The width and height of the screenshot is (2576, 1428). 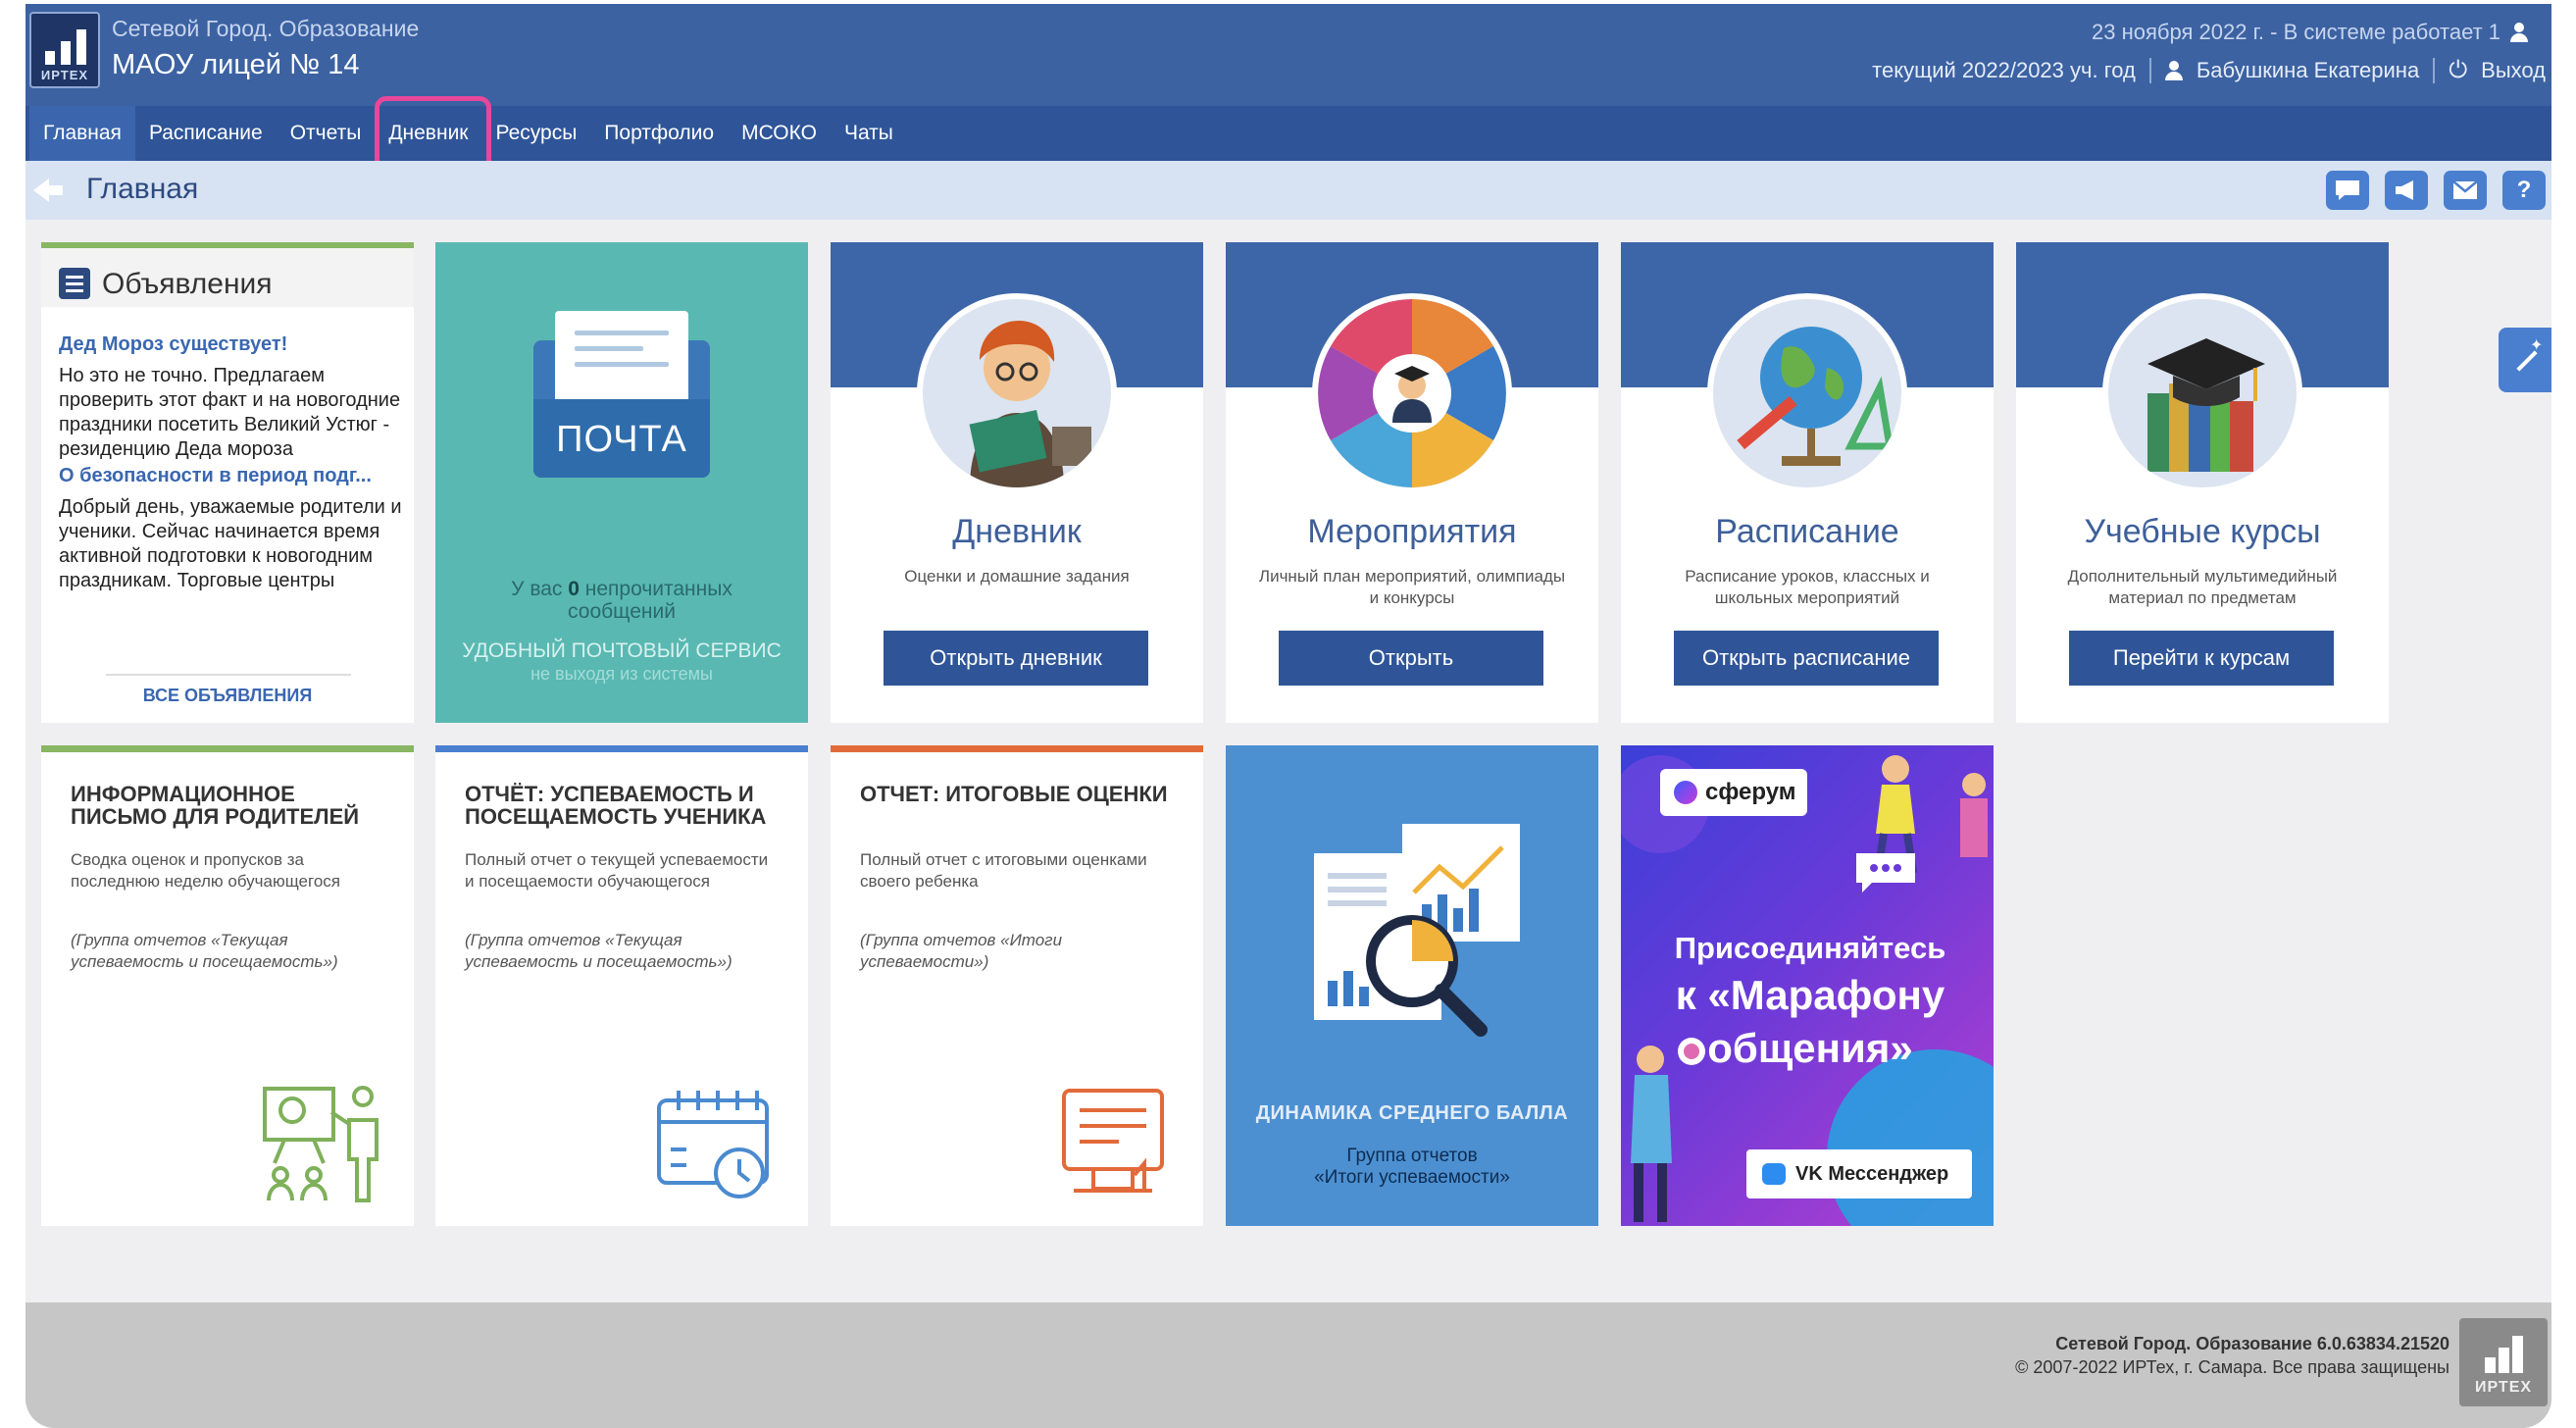 What do you see at coordinates (621, 674) in the screenshot?
I see `mail-service-subtitle: не выходя из системы` at bounding box center [621, 674].